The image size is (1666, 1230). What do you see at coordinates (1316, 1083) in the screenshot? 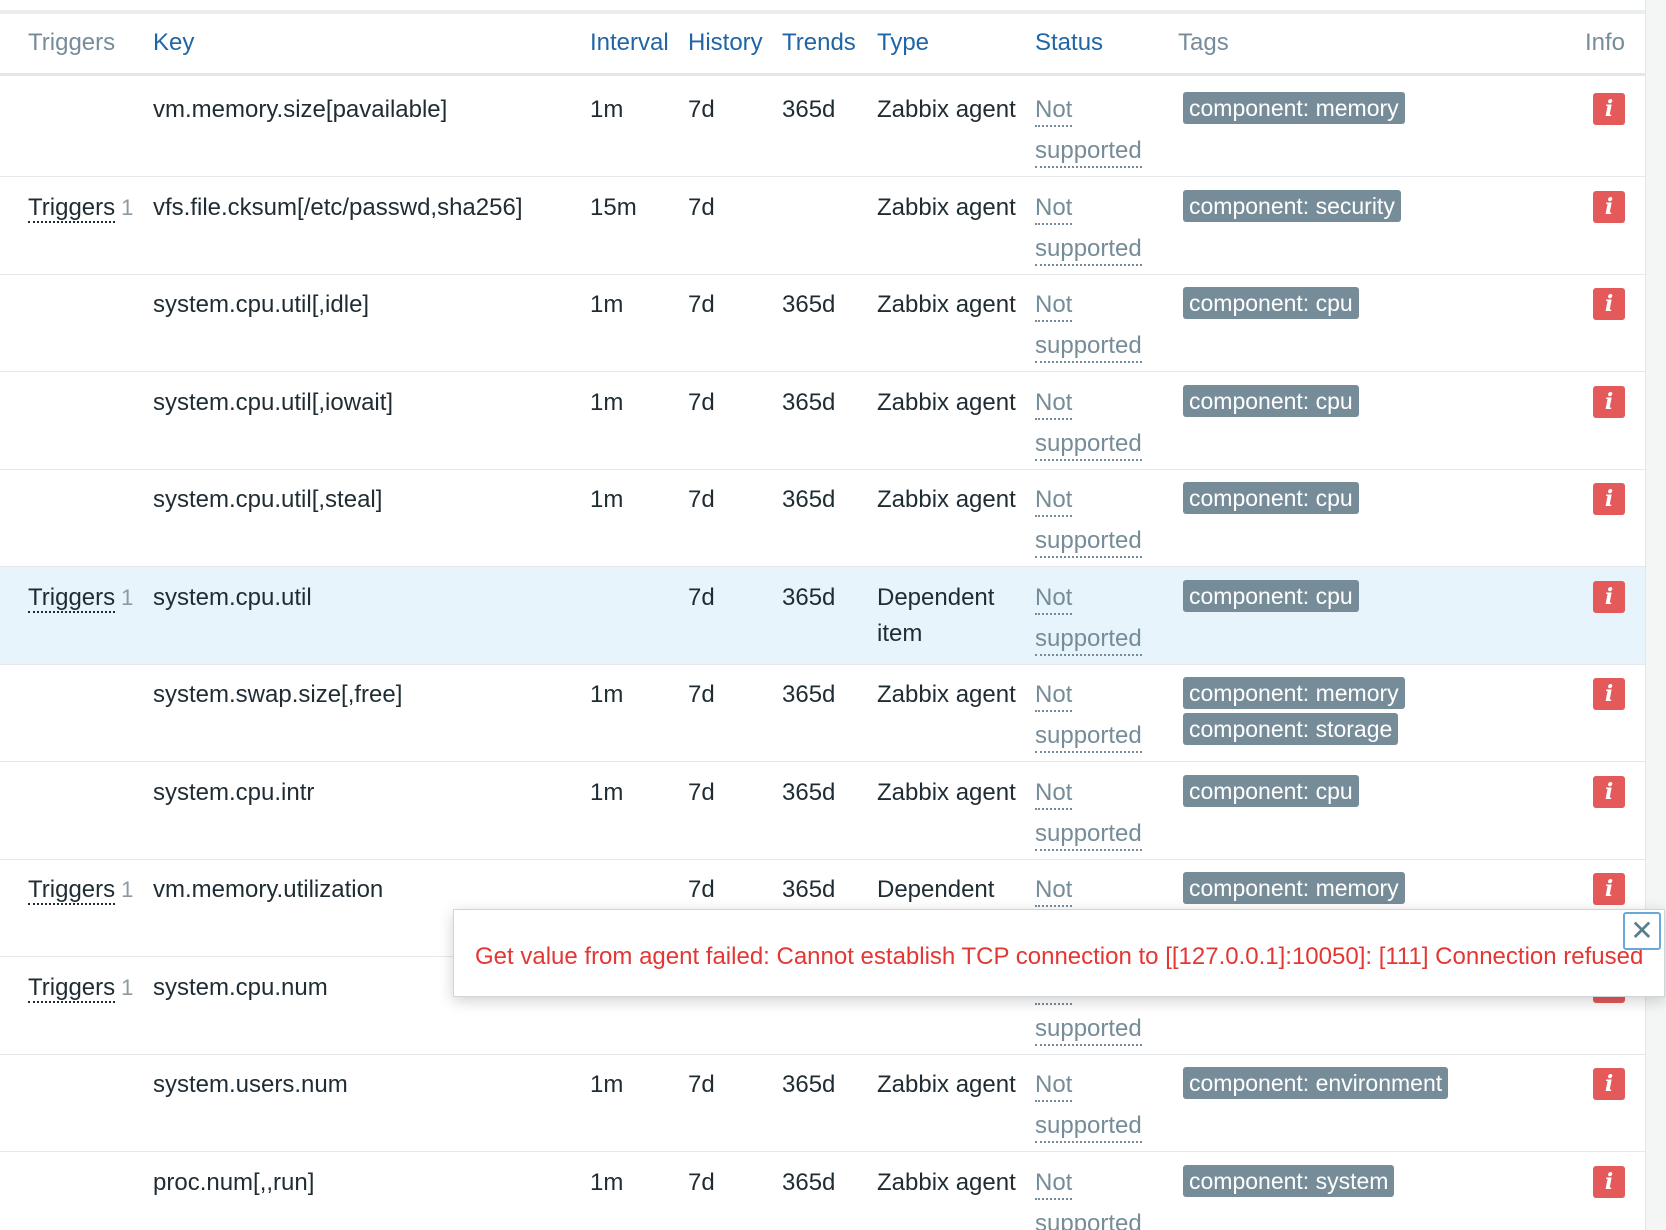
I see `tag-badge: component: environment` at bounding box center [1316, 1083].